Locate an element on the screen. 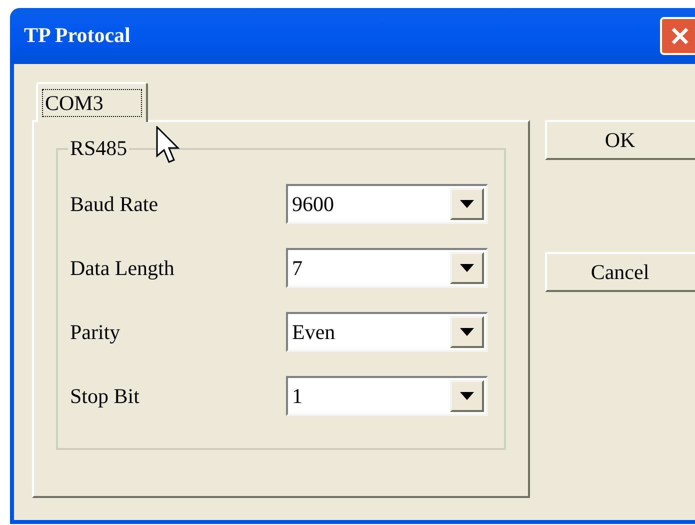 This screenshot has height=525, width=695. dropdown-field: 9600 is located at coordinates (387, 204).